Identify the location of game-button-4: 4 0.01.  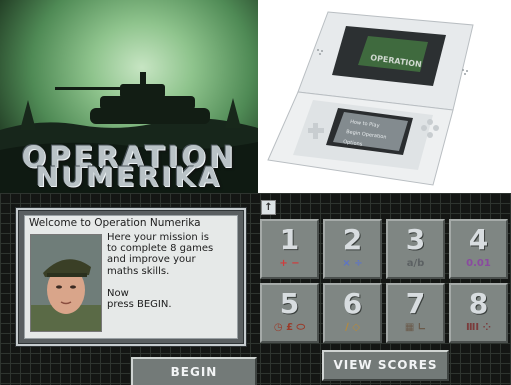
(478, 249).